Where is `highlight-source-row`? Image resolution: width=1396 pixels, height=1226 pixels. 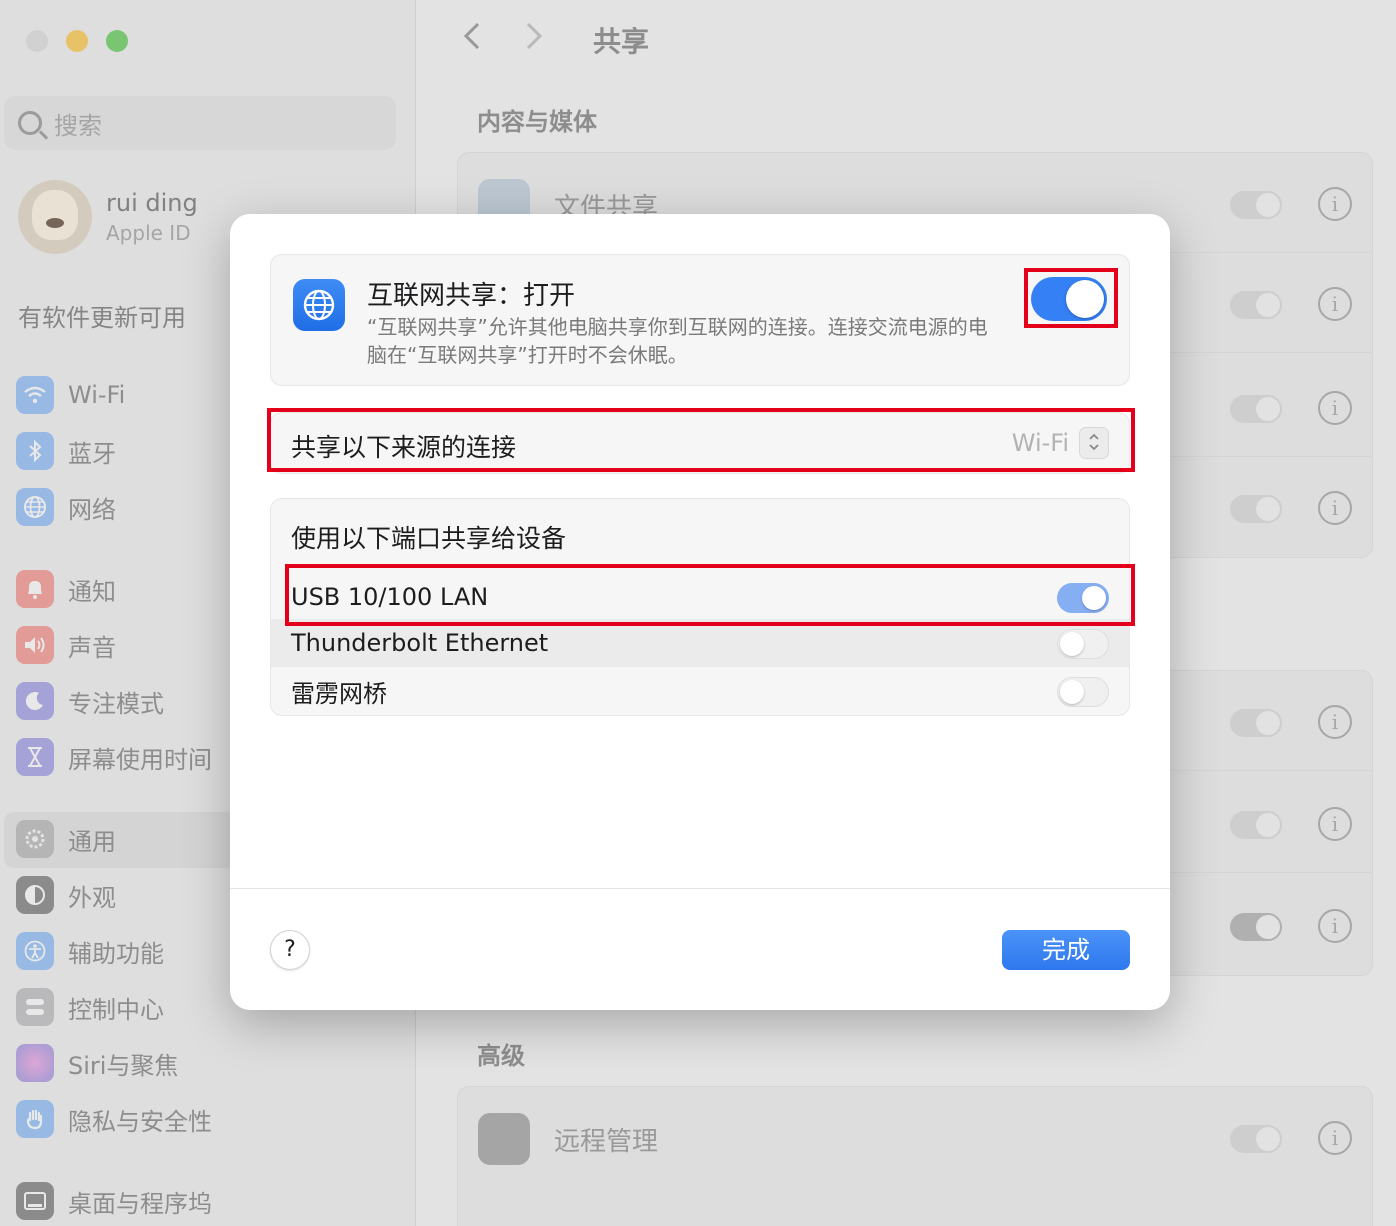
highlight-source-row is located at coordinates (701, 440).